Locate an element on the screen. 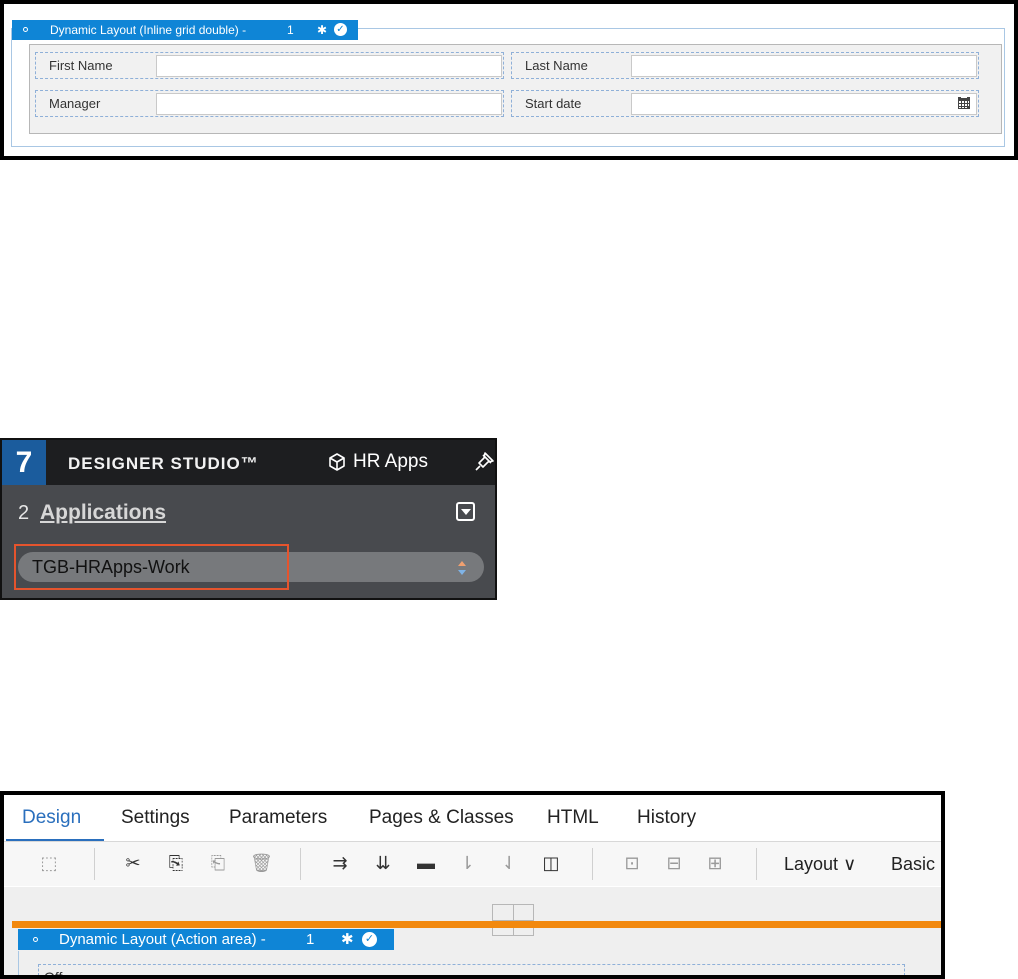 This screenshot has height=979, width=1018. delete-row-icon: ▬ is located at coordinates (426, 863).